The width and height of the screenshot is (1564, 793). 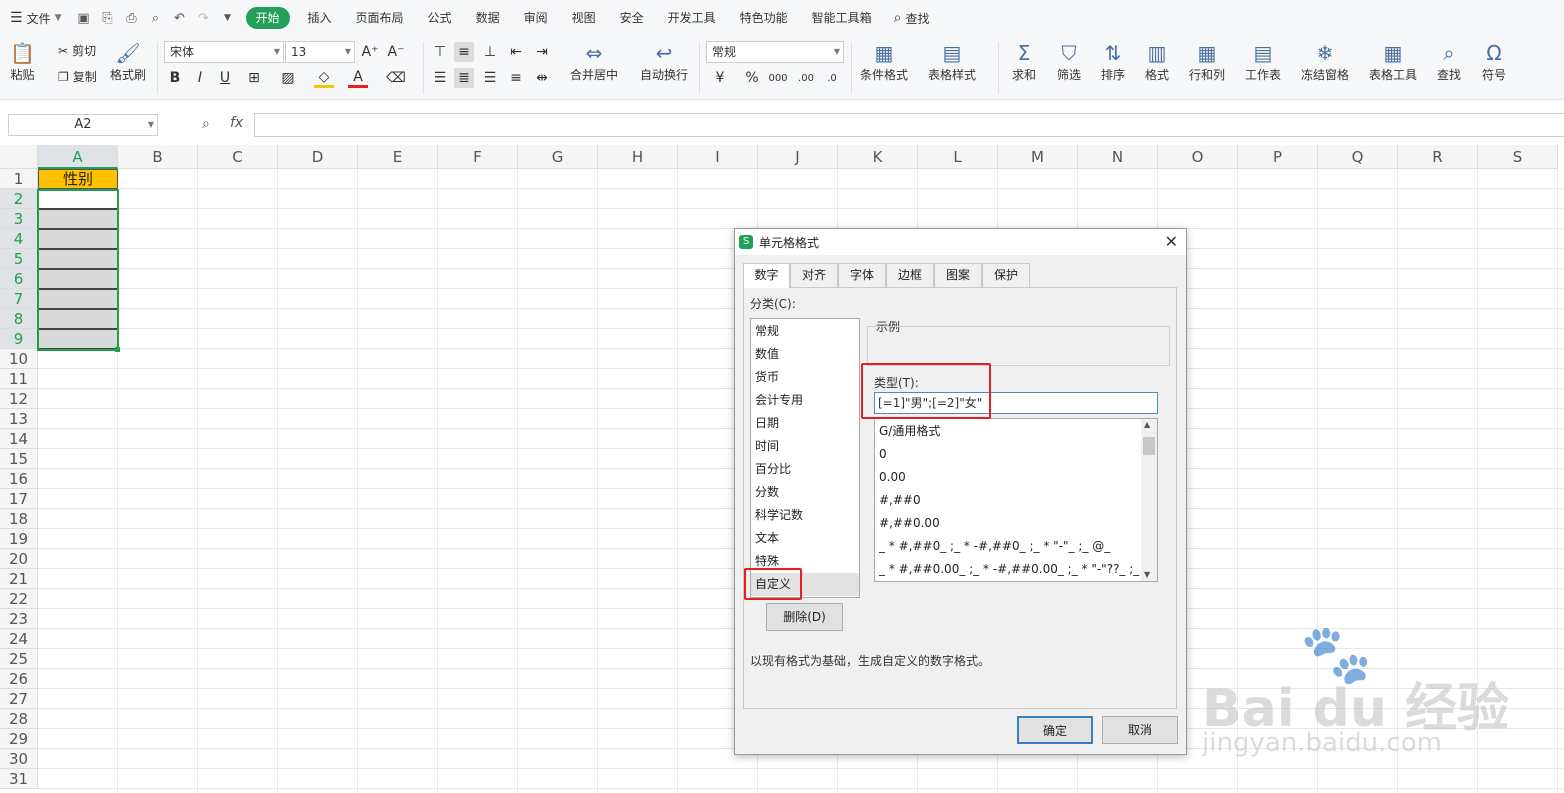 I want to click on symbol-button: Ω 符号, so click(x=1494, y=61).